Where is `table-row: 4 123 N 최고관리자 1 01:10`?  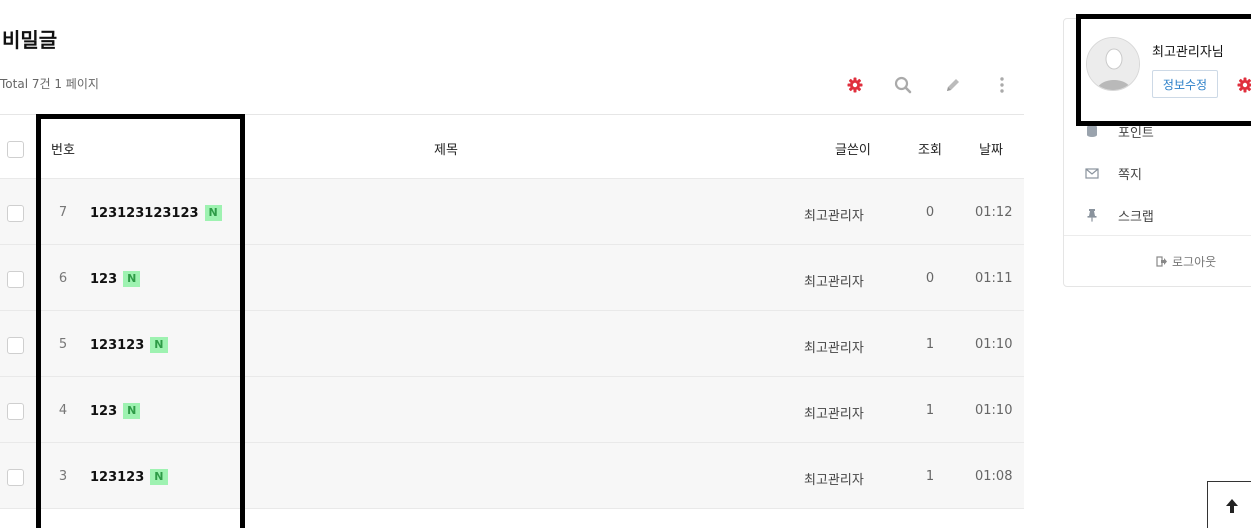 table-row: 4 123 N 최고관리자 1 01:10 is located at coordinates (512, 410).